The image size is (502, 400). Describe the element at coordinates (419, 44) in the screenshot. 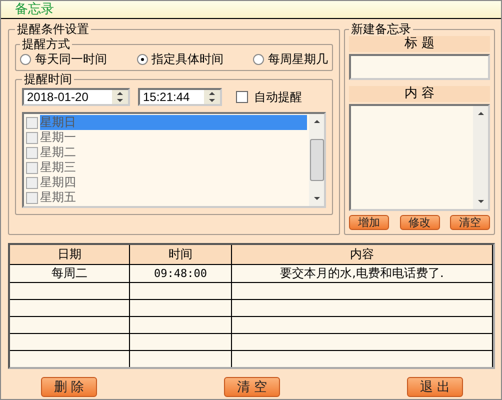

I see `field-label: 标 题` at that location.